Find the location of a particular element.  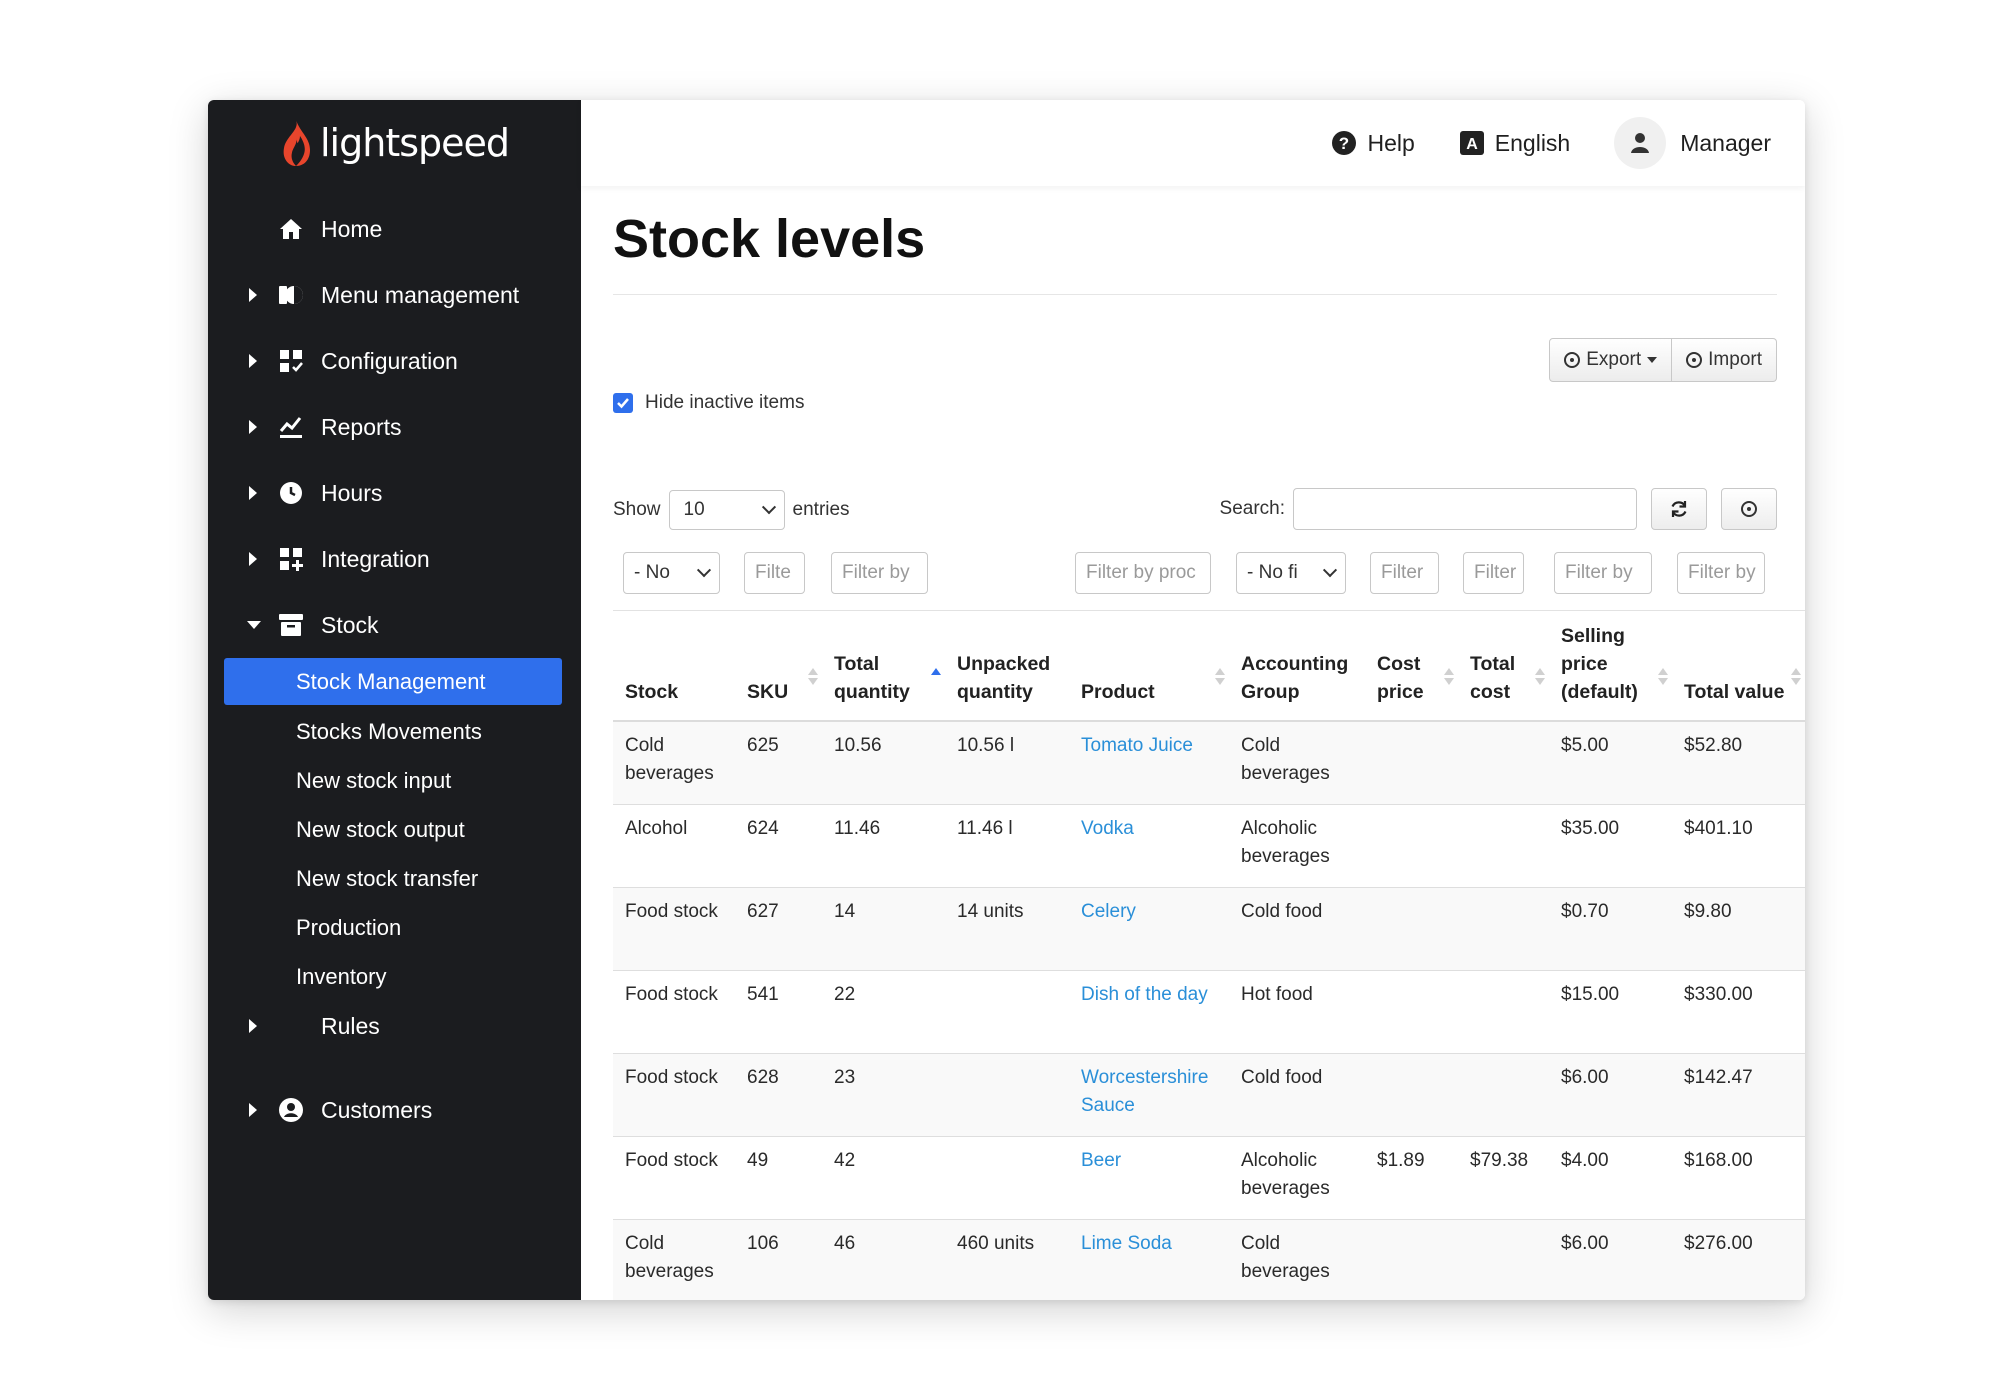

cell-total-value: $142.47 is located at coordinates (1738, 1095).